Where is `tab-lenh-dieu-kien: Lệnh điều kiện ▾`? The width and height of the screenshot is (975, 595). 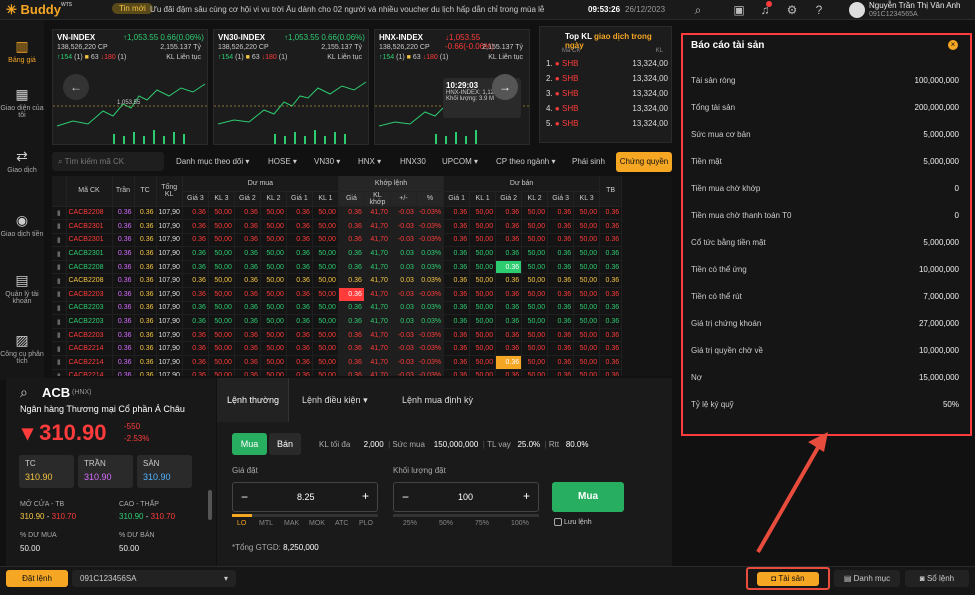
tab-lenh-dieu-kien: Lệnh điều kiện ▾ is located at coordinates (335, 400).